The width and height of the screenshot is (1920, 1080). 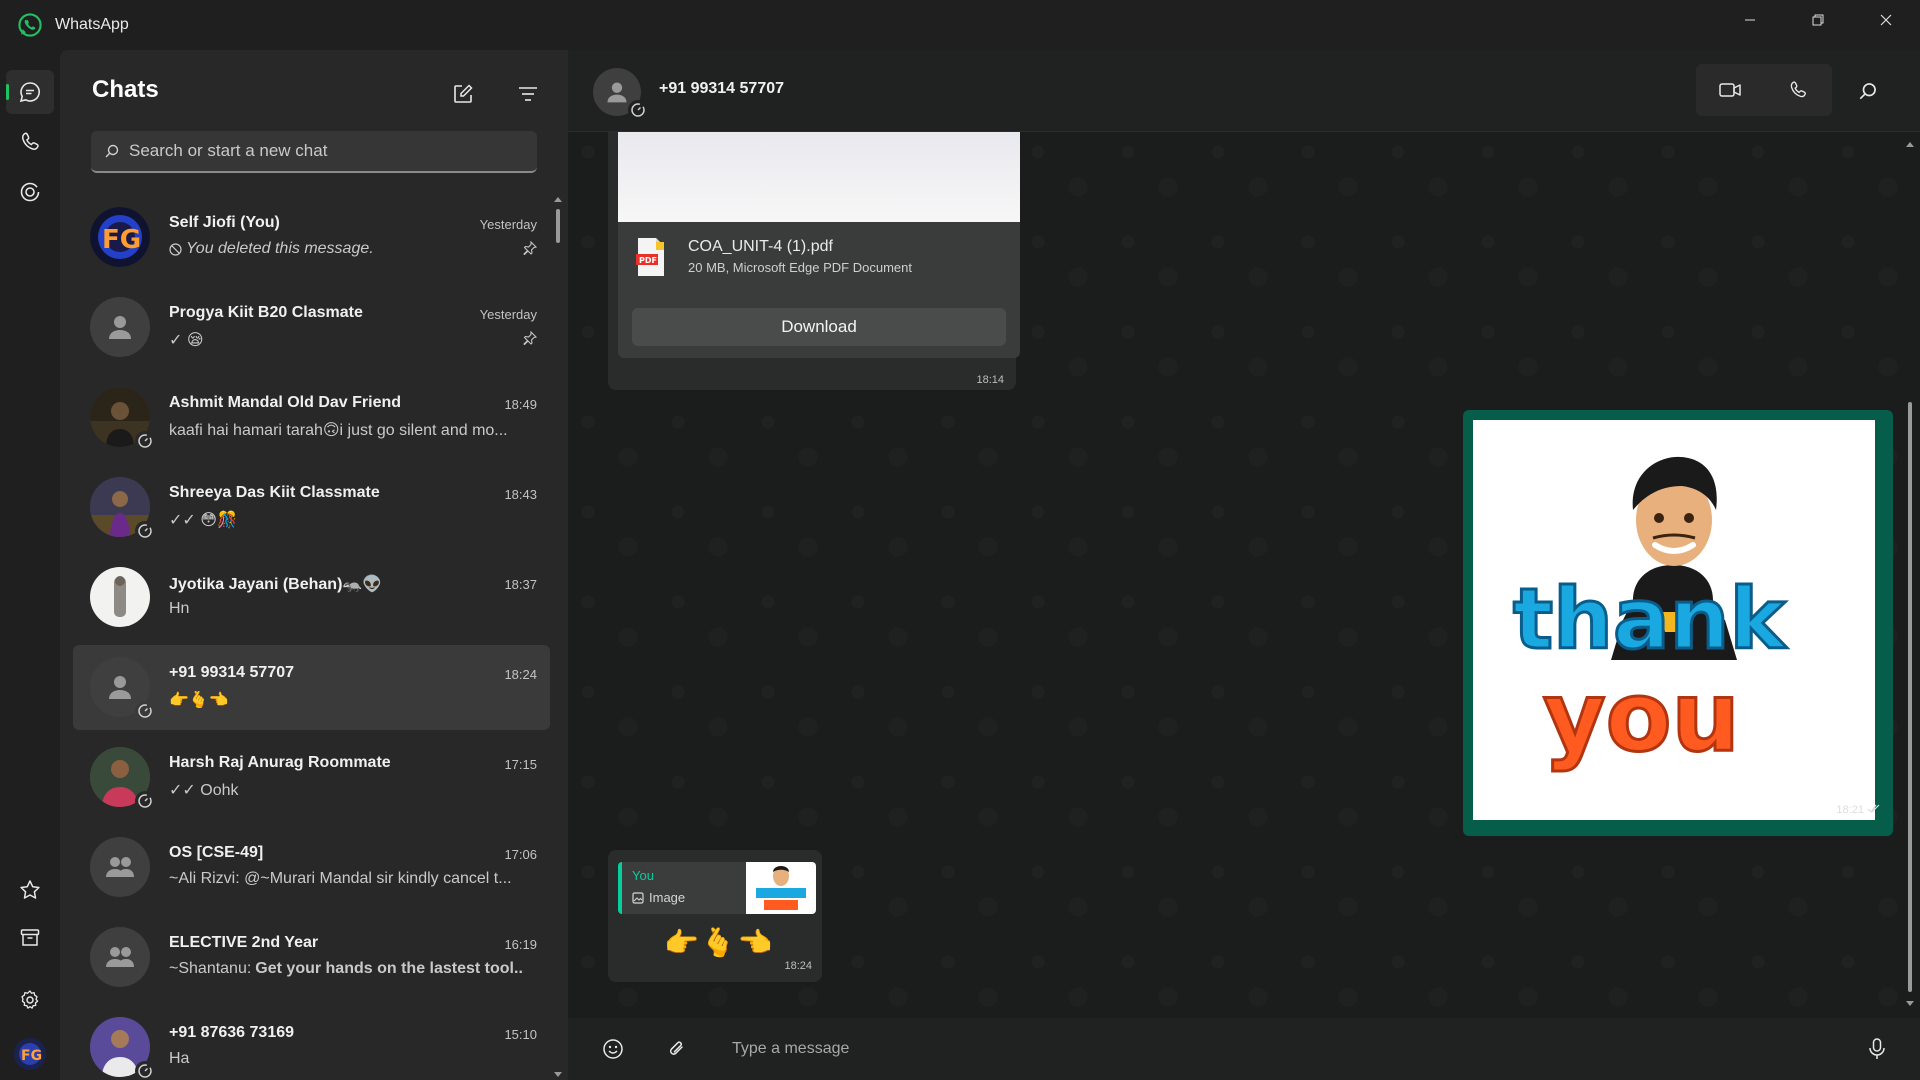 I want to click on chat-preview: Hn, so click(x=179, y=608).